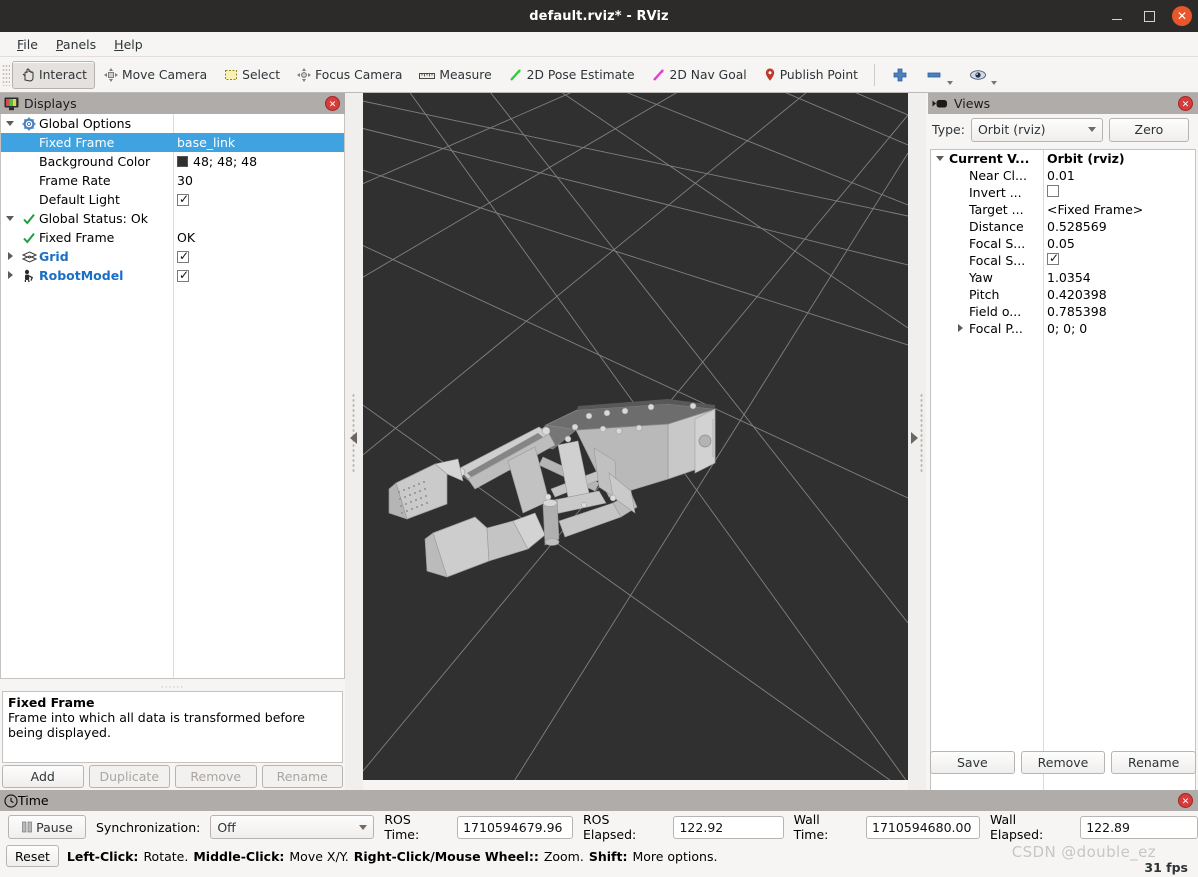 Image resolution: width=1198 pixels, height=877 pixels. What do you see at coordinates (172, 142) in the screenshot?
I see `tree-row-fixed-frame: Fixed Frame base_link` at bounding box center [172, 142].